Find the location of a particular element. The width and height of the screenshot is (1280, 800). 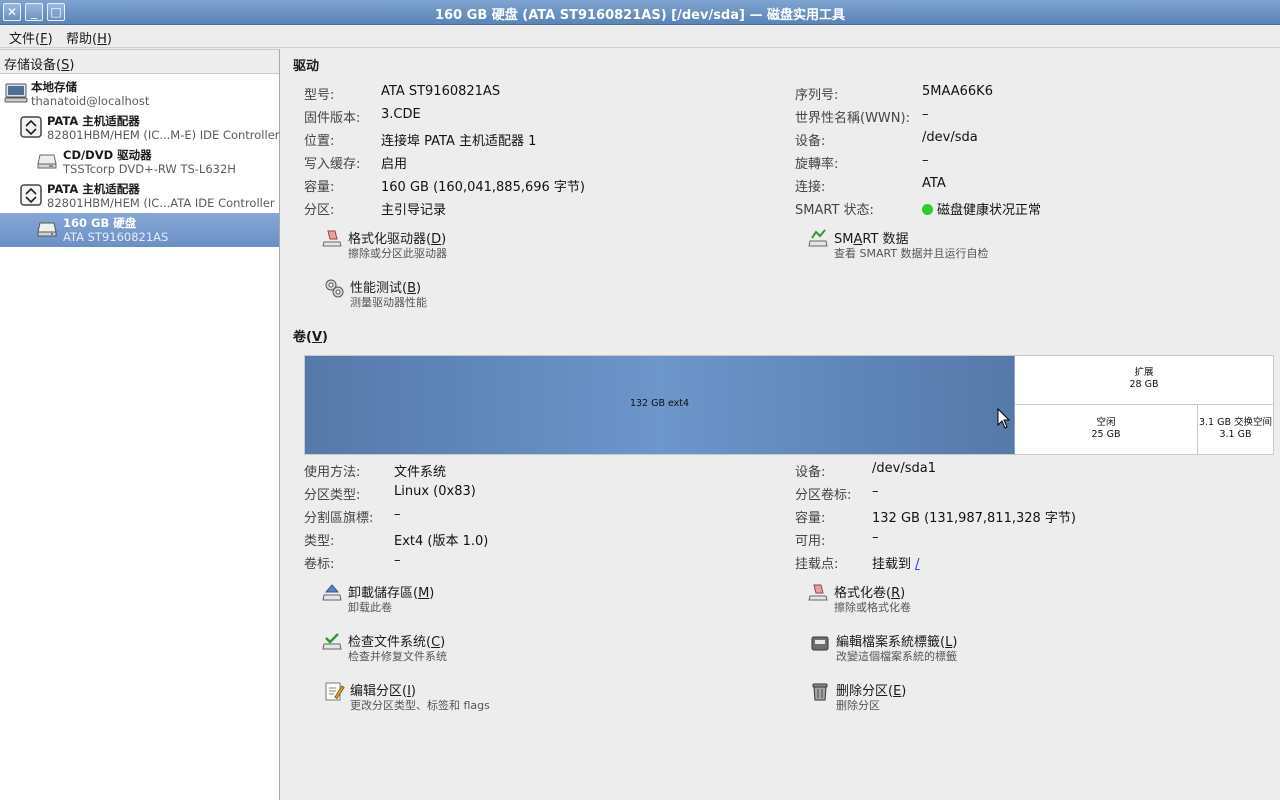

benchmark-button: 性能测试(B) 测量驱动器性能 is located at coordinates (483, 295).